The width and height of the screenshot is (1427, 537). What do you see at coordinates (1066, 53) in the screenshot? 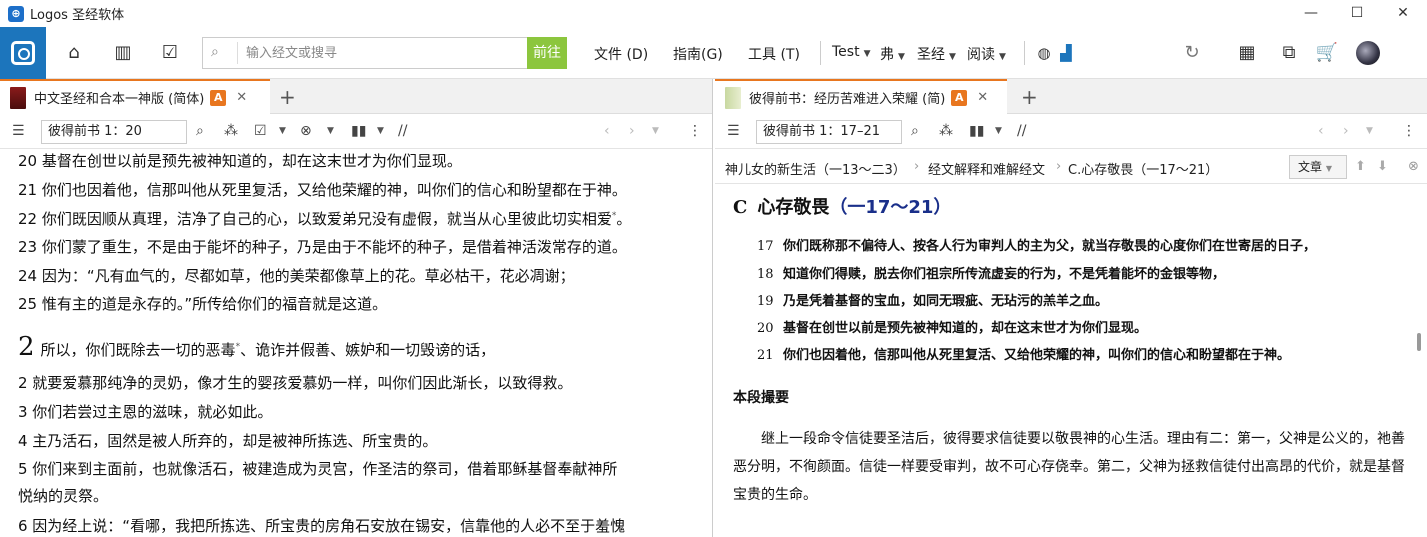
I see `person-icon: ▟` at bounding box center [1066, 53].